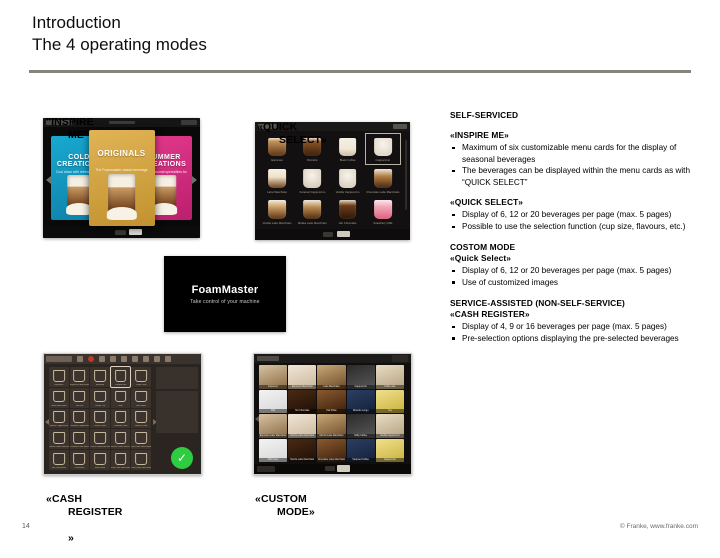 The width and height of the screenshot is (720, 558). I want to click on beverage-label: Espresso Macchiato, so click(79, 384).